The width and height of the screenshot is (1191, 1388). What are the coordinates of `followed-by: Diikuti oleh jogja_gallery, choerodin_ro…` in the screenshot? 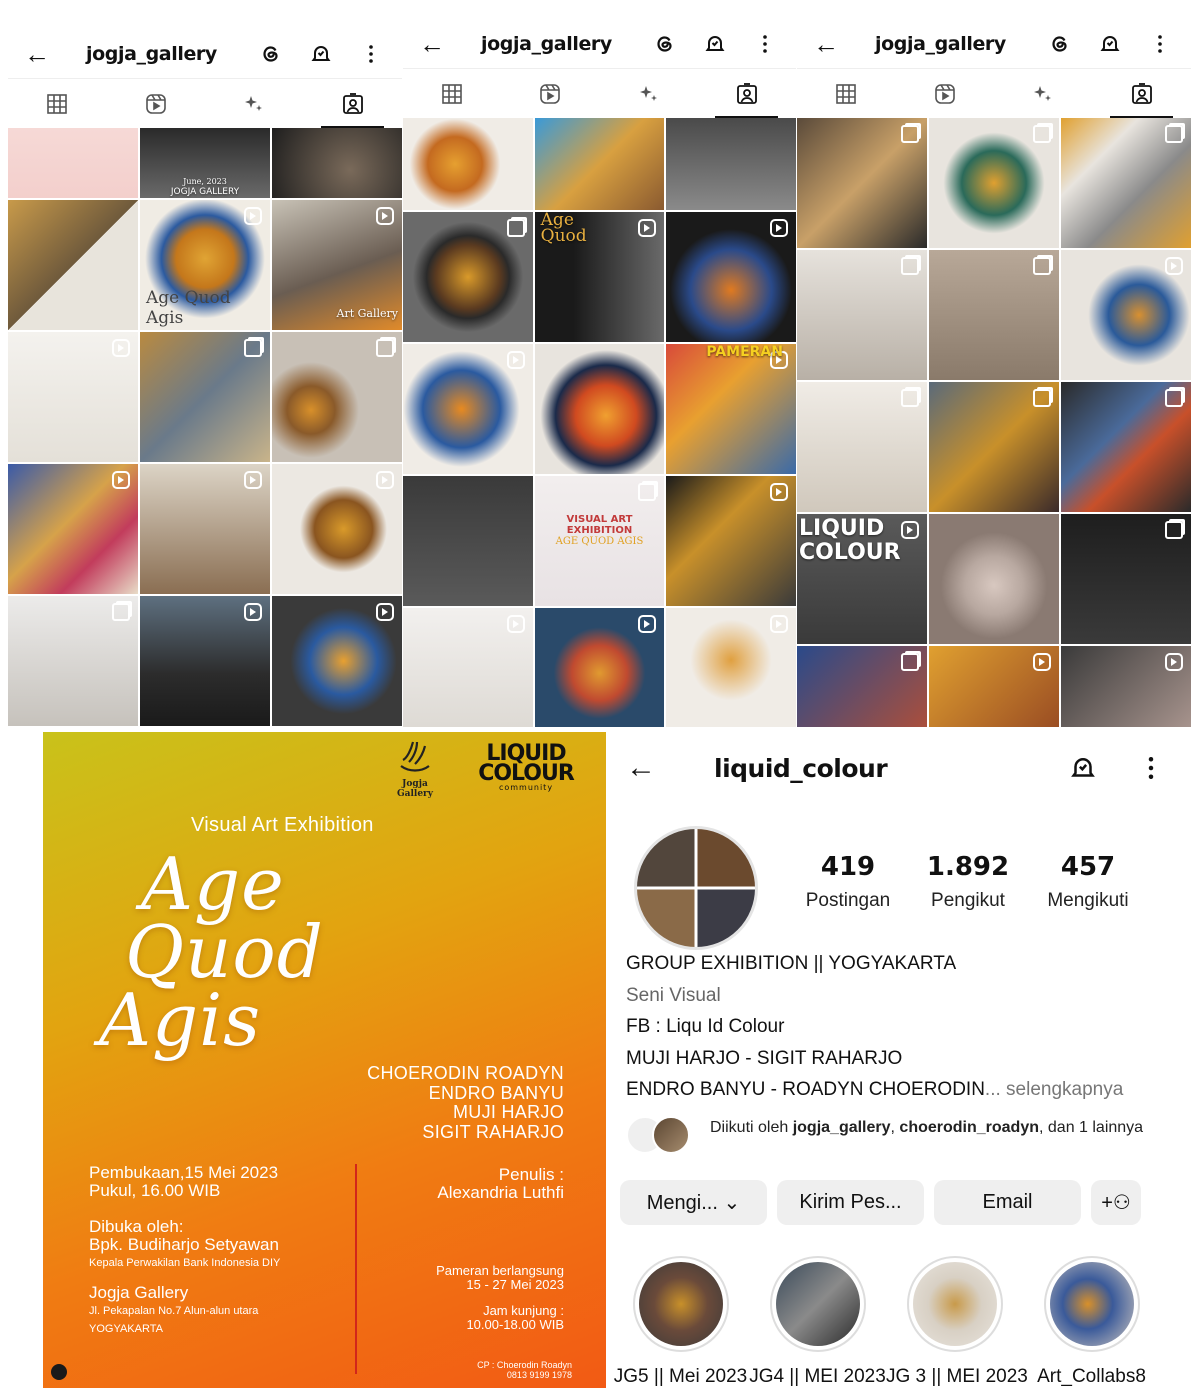 It's located at (886, 1136).